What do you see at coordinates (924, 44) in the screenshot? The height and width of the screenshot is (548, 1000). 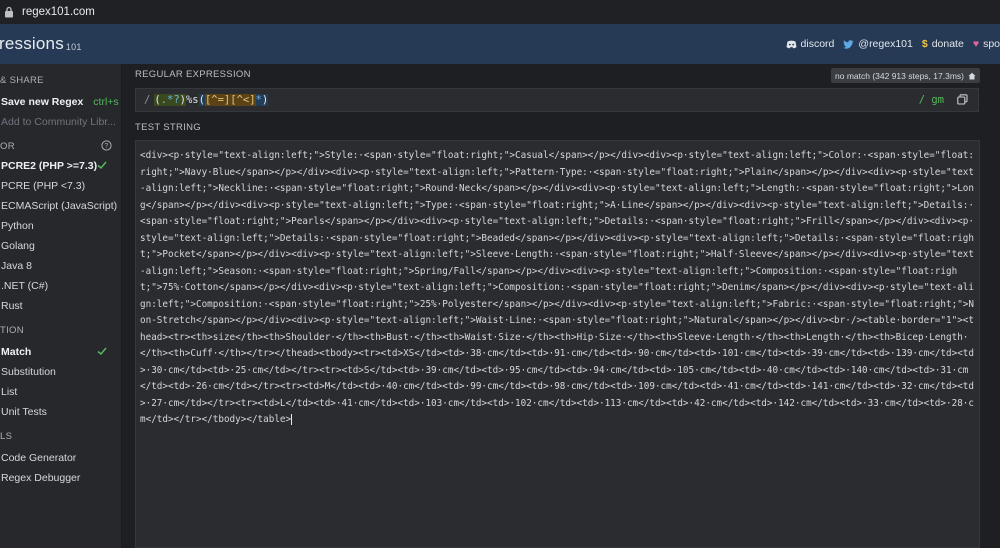 I see `dollar-icon: $` at bounding box center [924, 44].